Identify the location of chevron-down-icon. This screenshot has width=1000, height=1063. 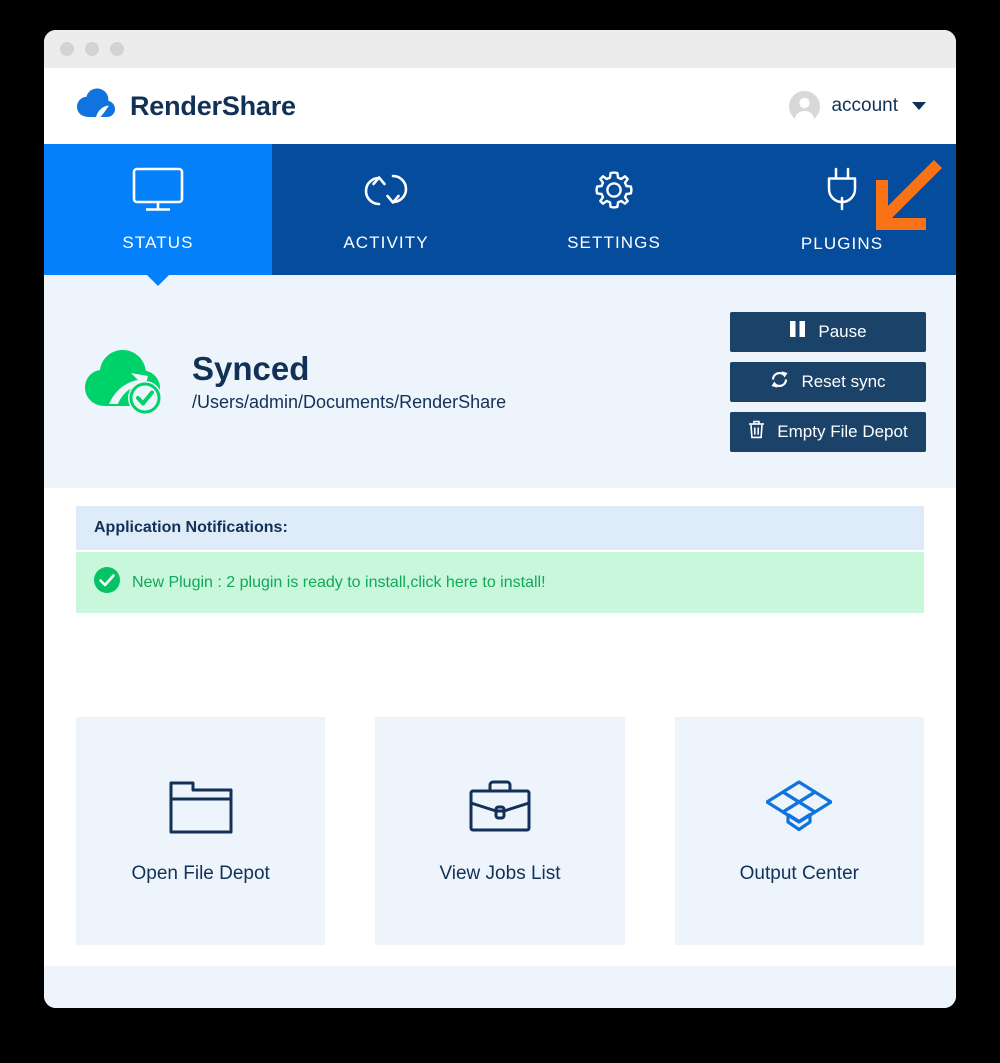
(919, 106).